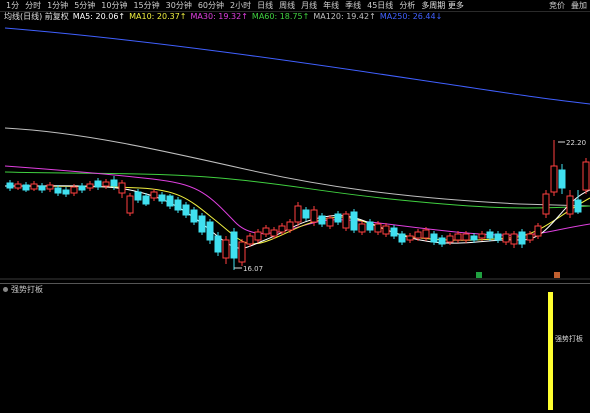 The image size is (590, 413). What do you see at coordinates (550, 351) in the screenshot?
I see `signal-bar` at bounding box center [550, 351].